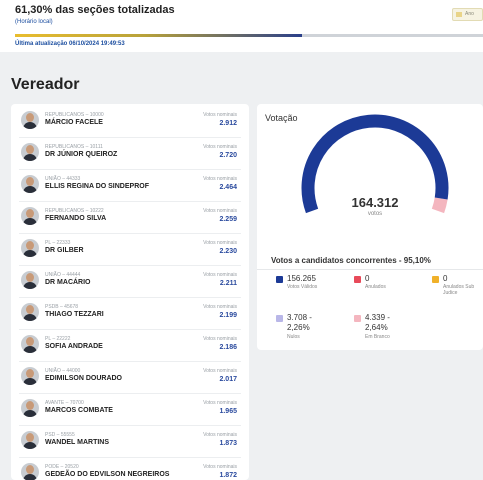 The image size is (483, 480). I want to click on stat-label: Votos Válidos, so click(302, 287).